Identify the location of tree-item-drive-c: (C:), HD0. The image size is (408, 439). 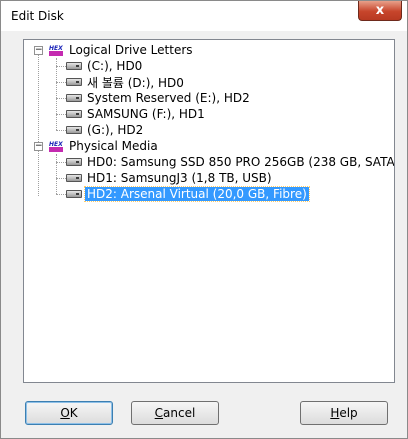
(105, 66).